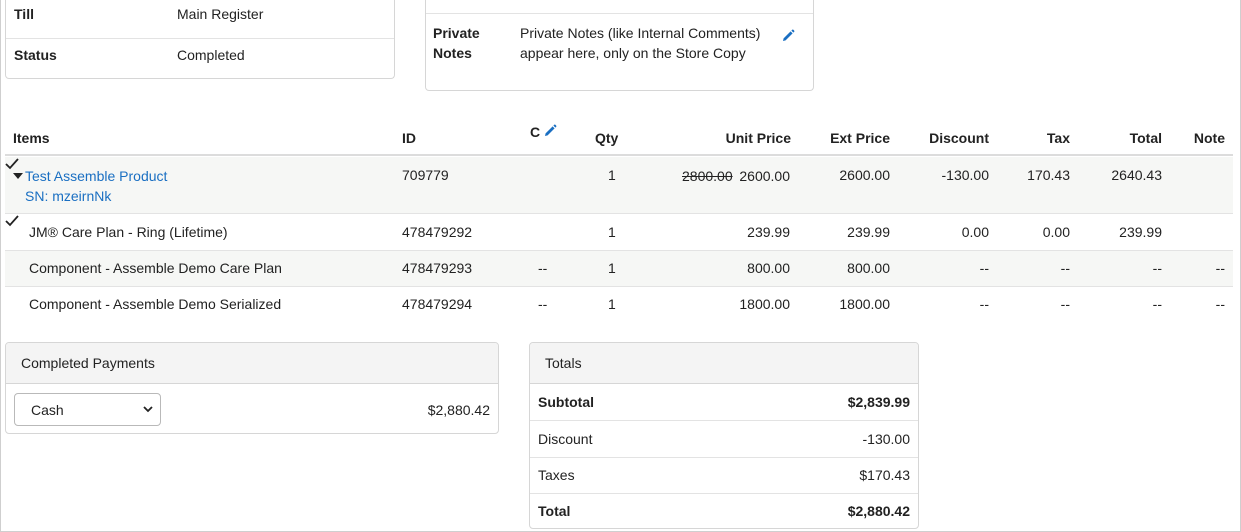  Describe the element at coordinates (556, 475) in the screenshot. I see `taxes-label: Taxes` at that location.